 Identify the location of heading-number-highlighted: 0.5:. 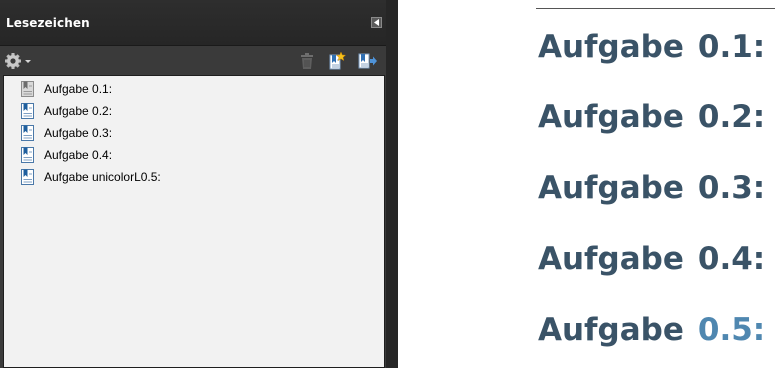
(731, 330).